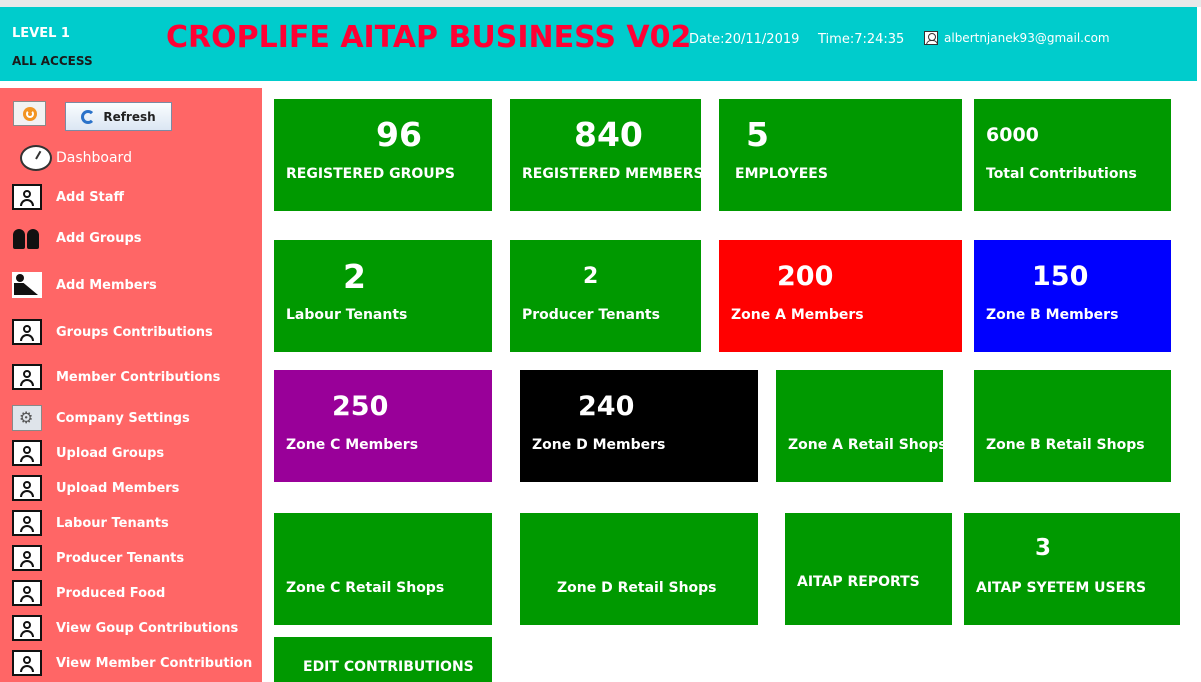  I want to click on refresh-button: Refresh, so click(118, 116).